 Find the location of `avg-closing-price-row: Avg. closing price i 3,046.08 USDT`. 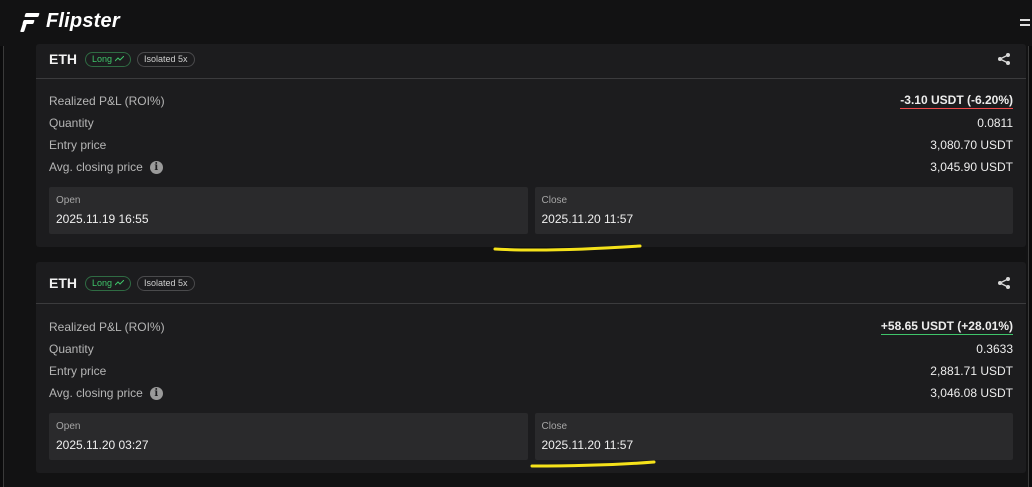

avg-closing-price-row: Avg. closing price i 3,046.08 USDT is located at coordinates (531, 393).